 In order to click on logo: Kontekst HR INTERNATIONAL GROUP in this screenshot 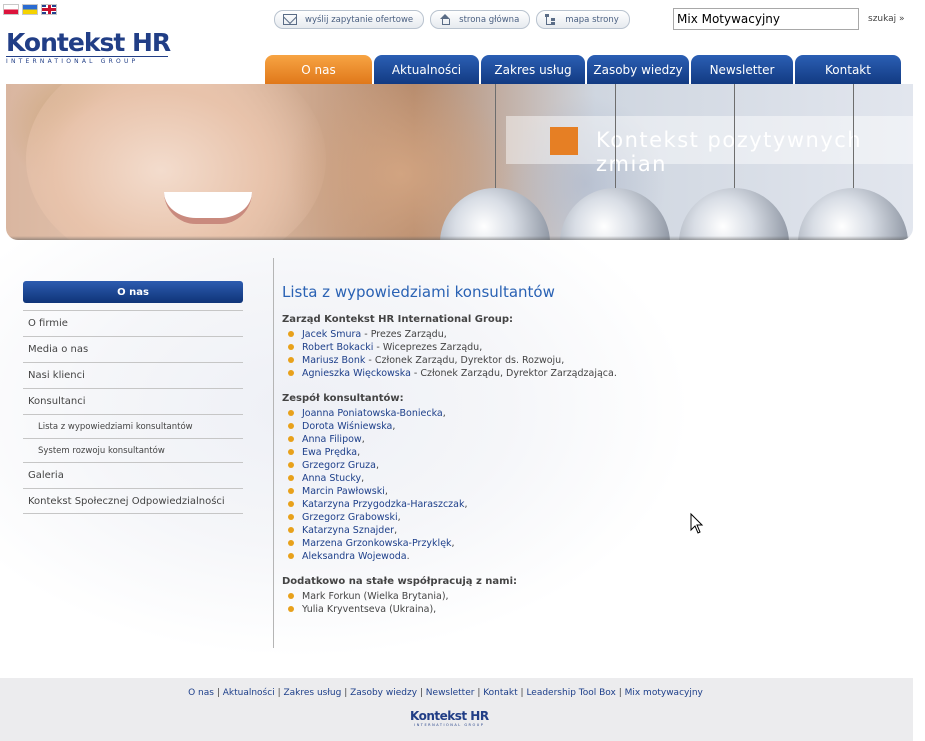, I will do `click(91, 48)`.